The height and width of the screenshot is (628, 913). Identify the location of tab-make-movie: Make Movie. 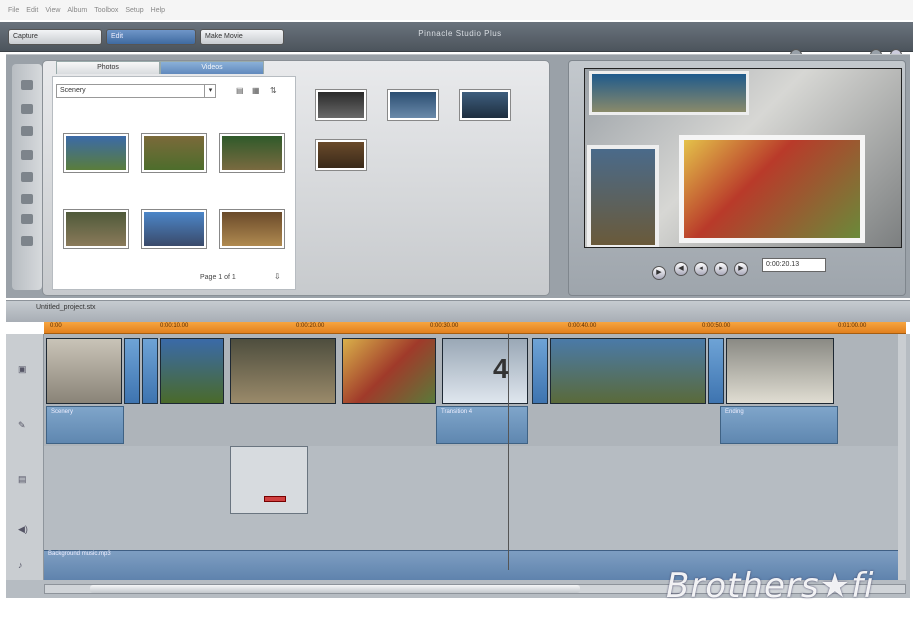
(242, 37).